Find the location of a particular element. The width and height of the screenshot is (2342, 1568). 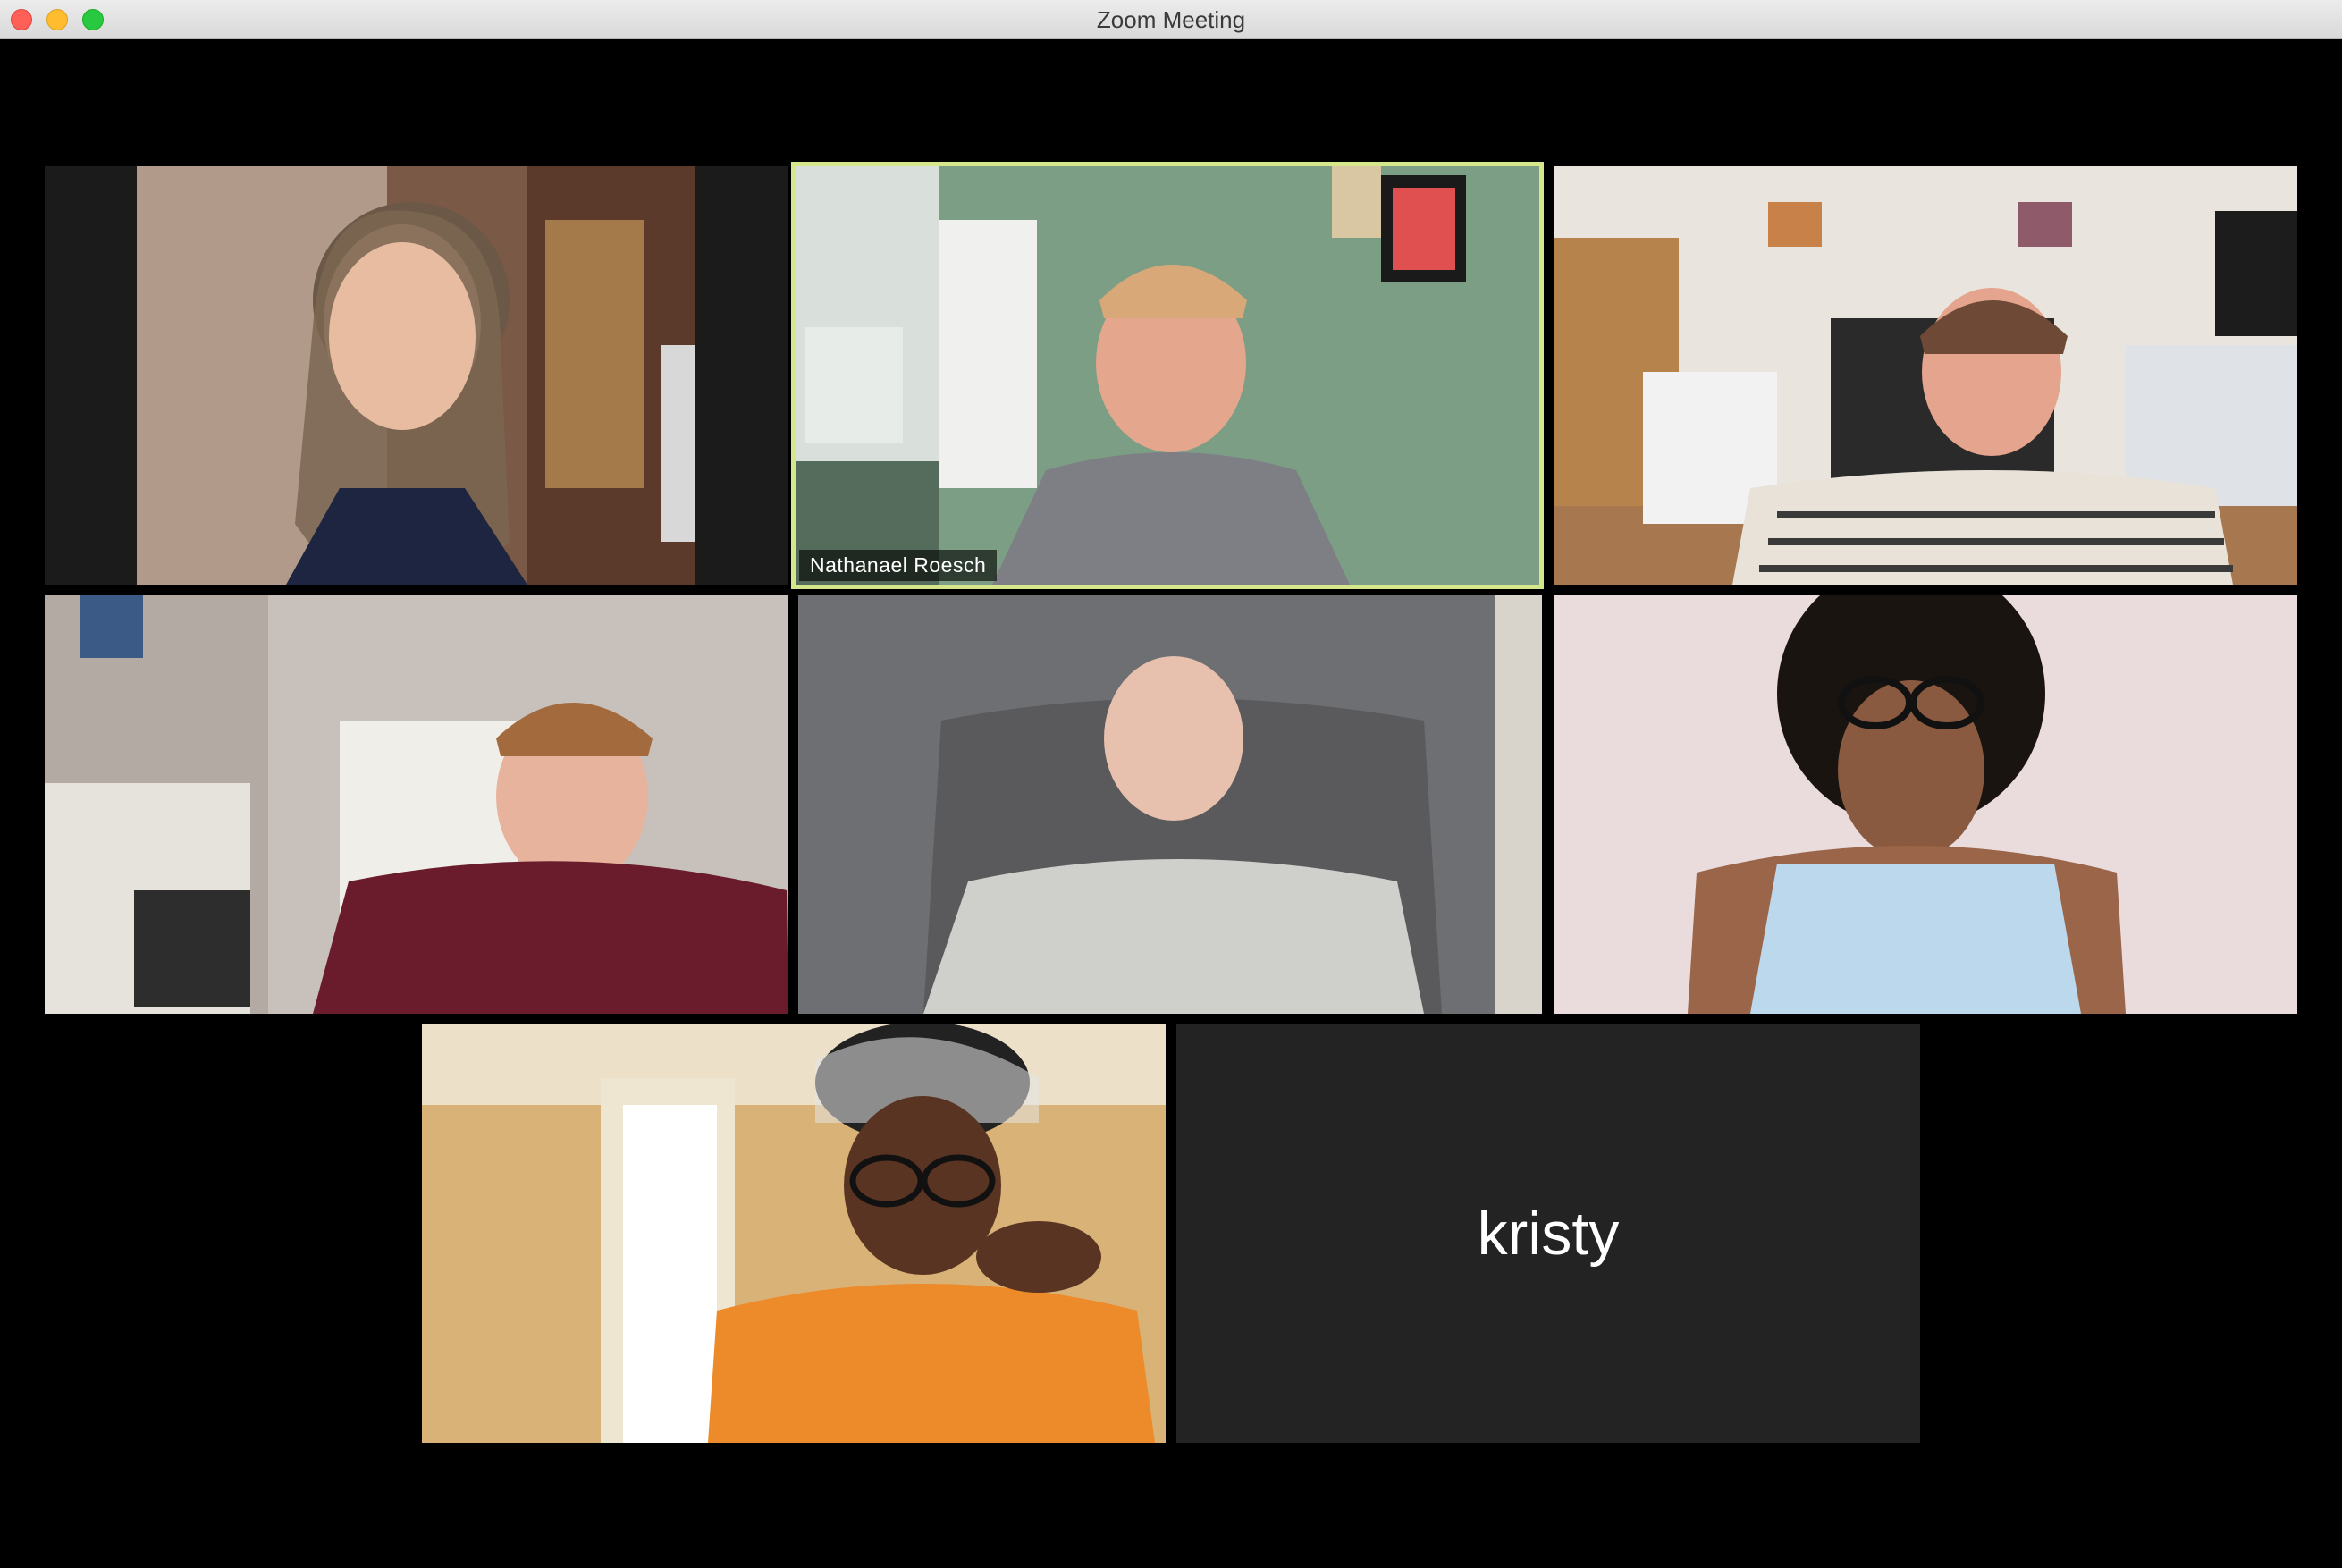

video-tile-participant-8: kristy is located at coordinates (1548, 1233).